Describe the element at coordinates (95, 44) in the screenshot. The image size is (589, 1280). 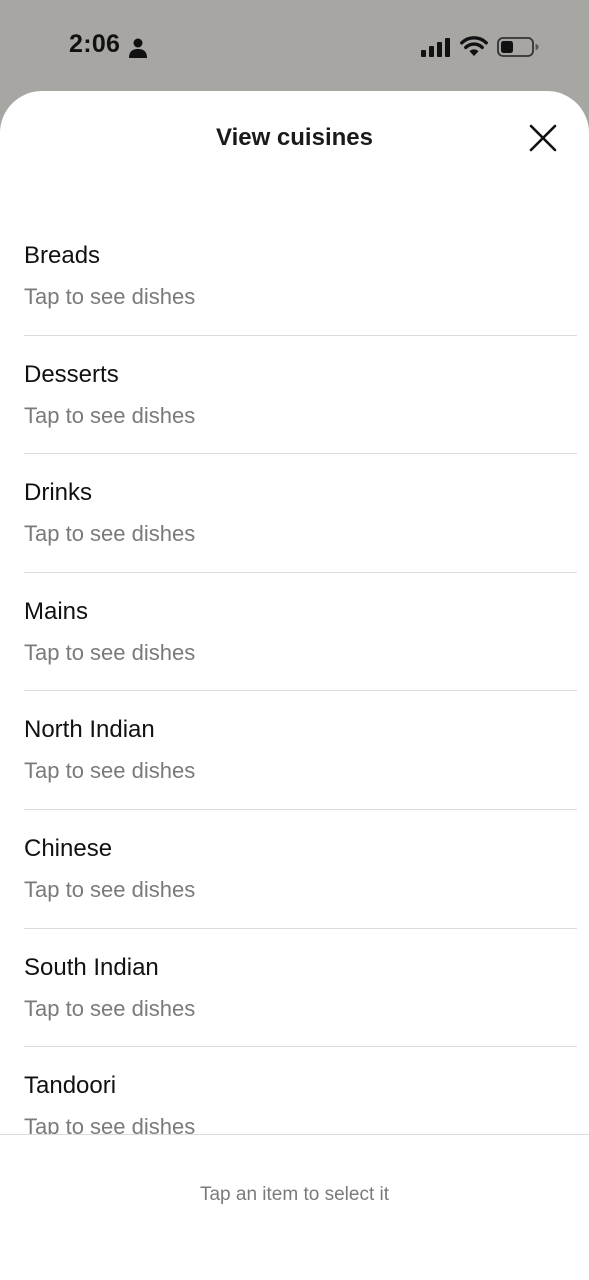
I see `status-time: 2:06` at that location.